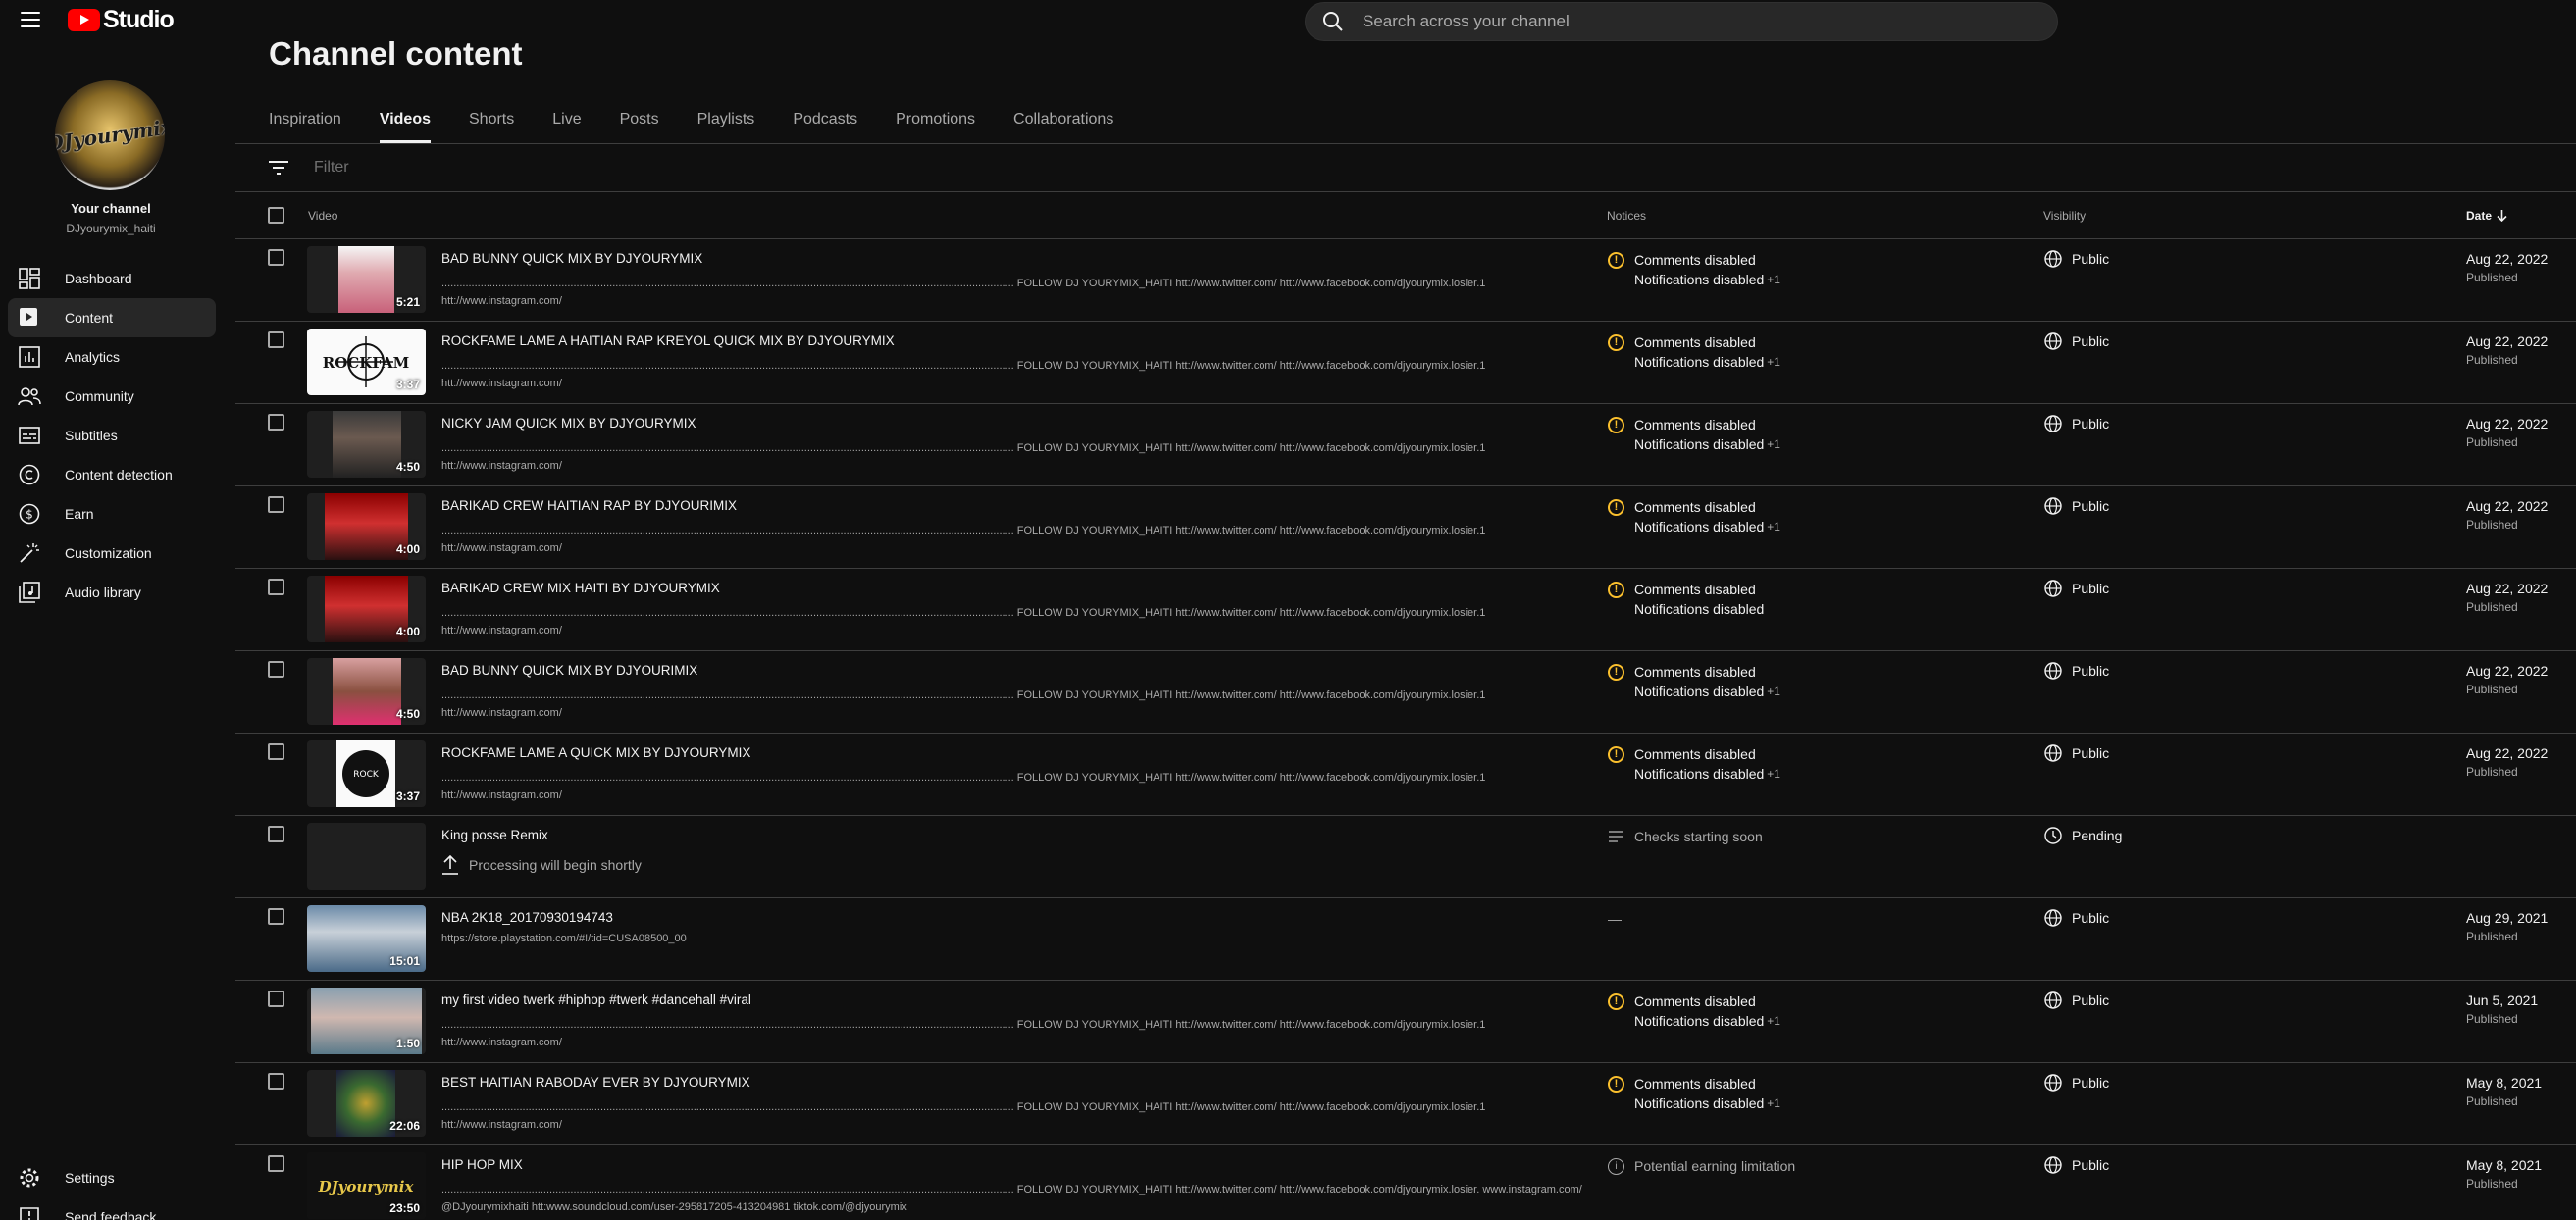 The height and width of the screenshot is (1220, 2576). I want to click on video-title: King posse Remix, so click(494, 835).